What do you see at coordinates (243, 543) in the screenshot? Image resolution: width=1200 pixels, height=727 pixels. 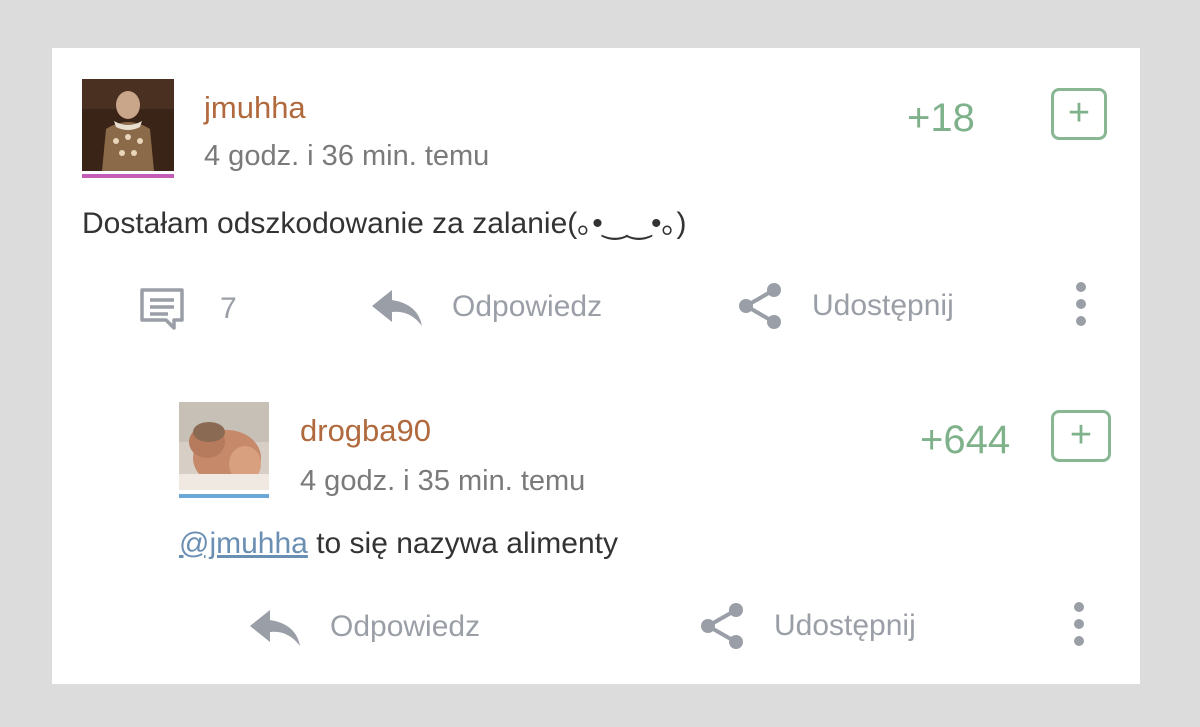 I see `user-mention-link: @jmuhha` at bounding box center [243, 543].